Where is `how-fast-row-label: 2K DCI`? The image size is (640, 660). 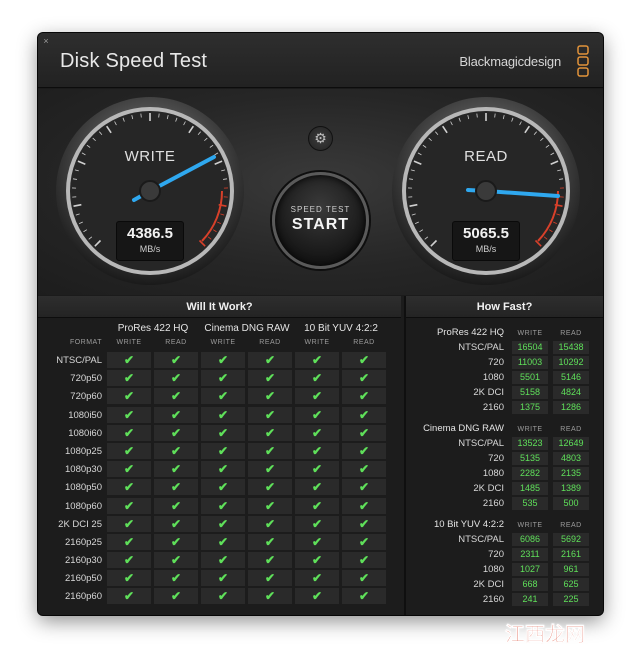
how-fast-row-label: 2K DCI is located at coordinates (488, 488).